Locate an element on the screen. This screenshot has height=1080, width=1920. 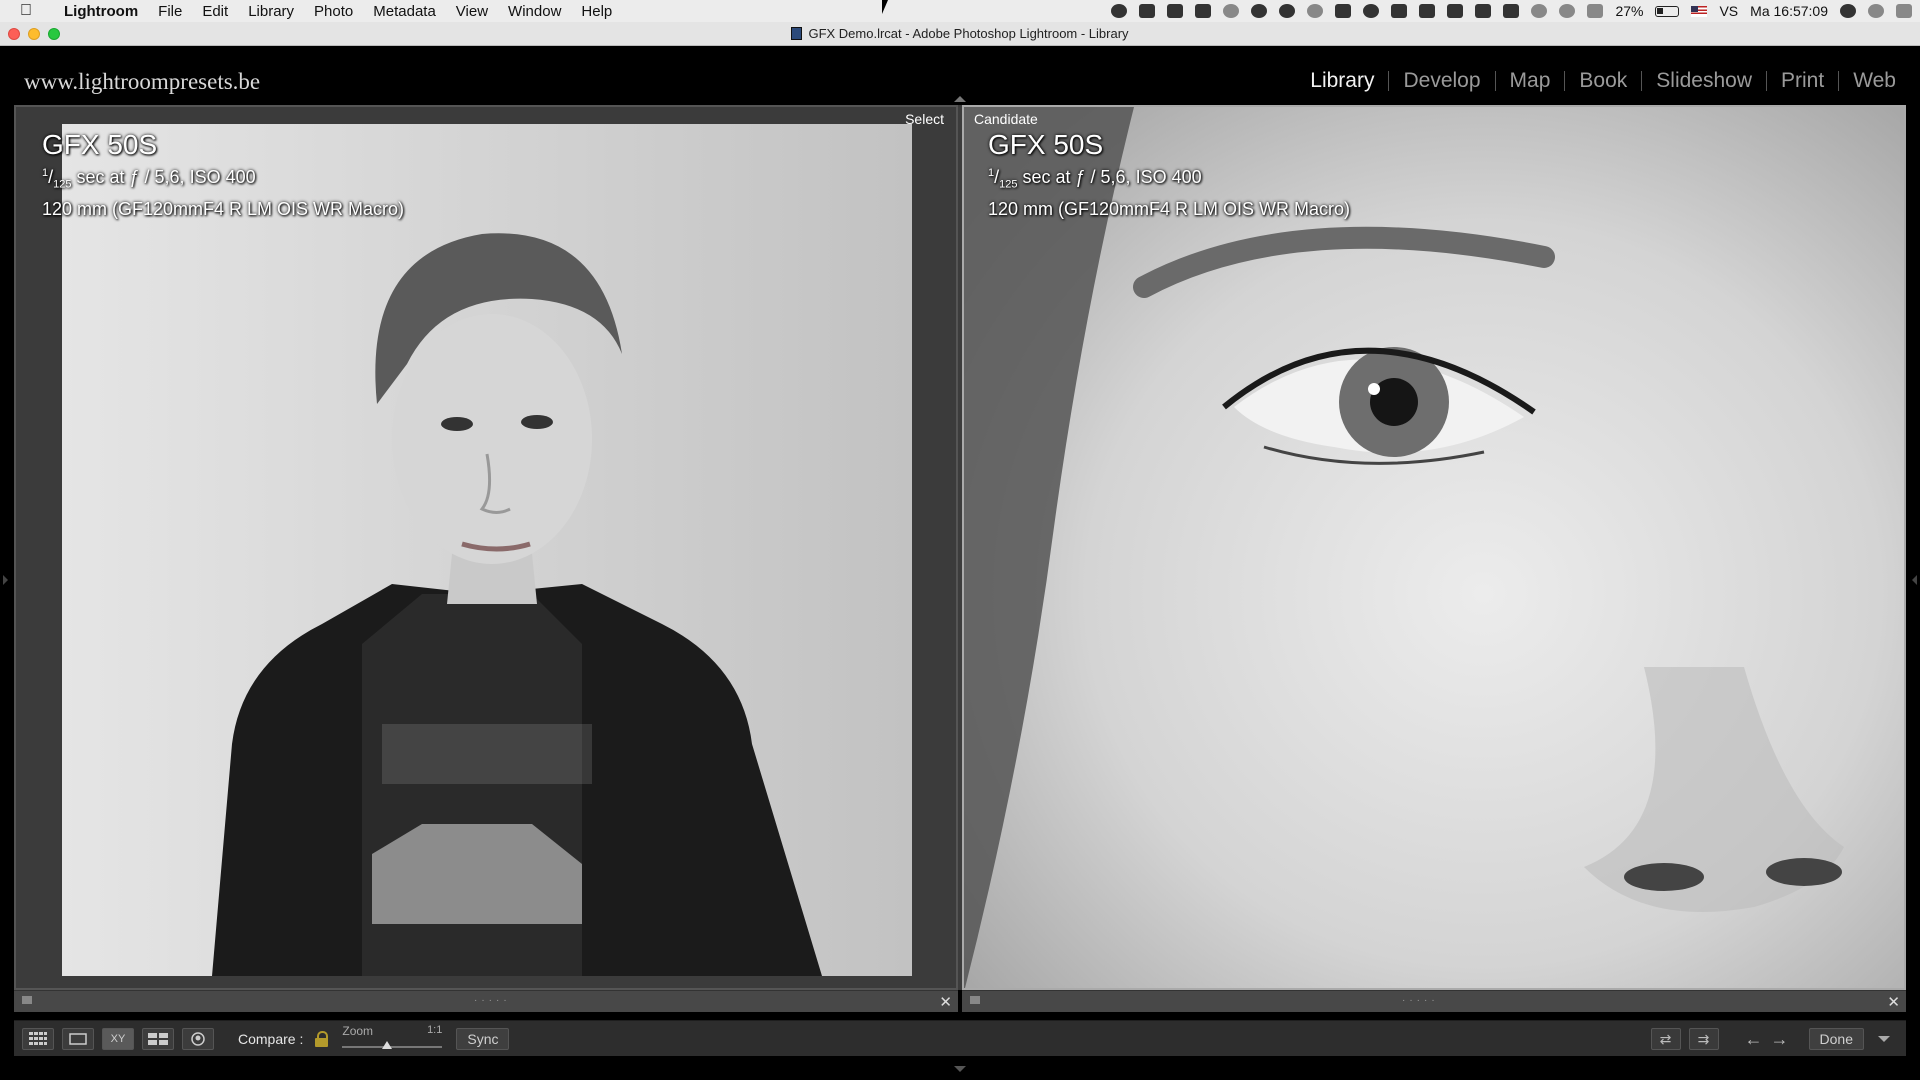
people-view-button is located at coordinates (198, 1038).